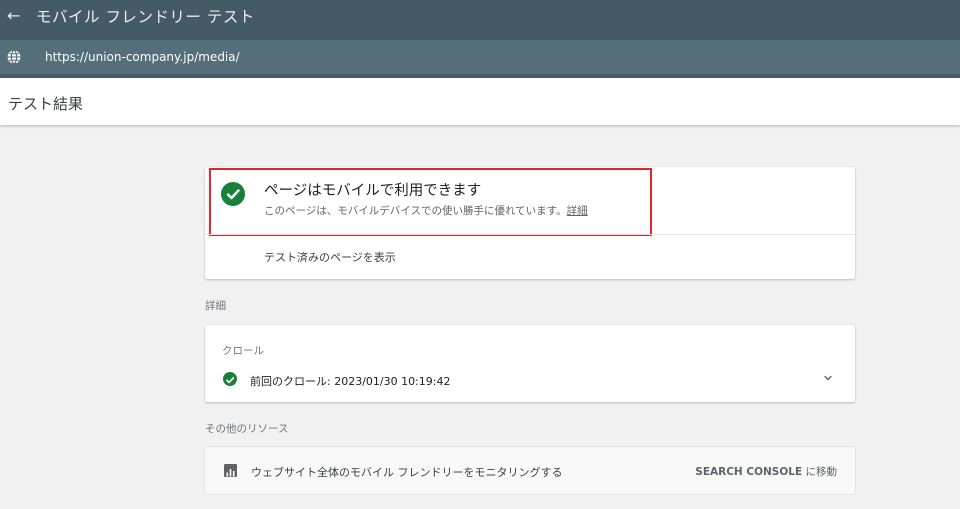  Describe the element at coordinates (480, 57) in the screenshot. I see `url-bar: https://union-company.jp/media/` at that location.